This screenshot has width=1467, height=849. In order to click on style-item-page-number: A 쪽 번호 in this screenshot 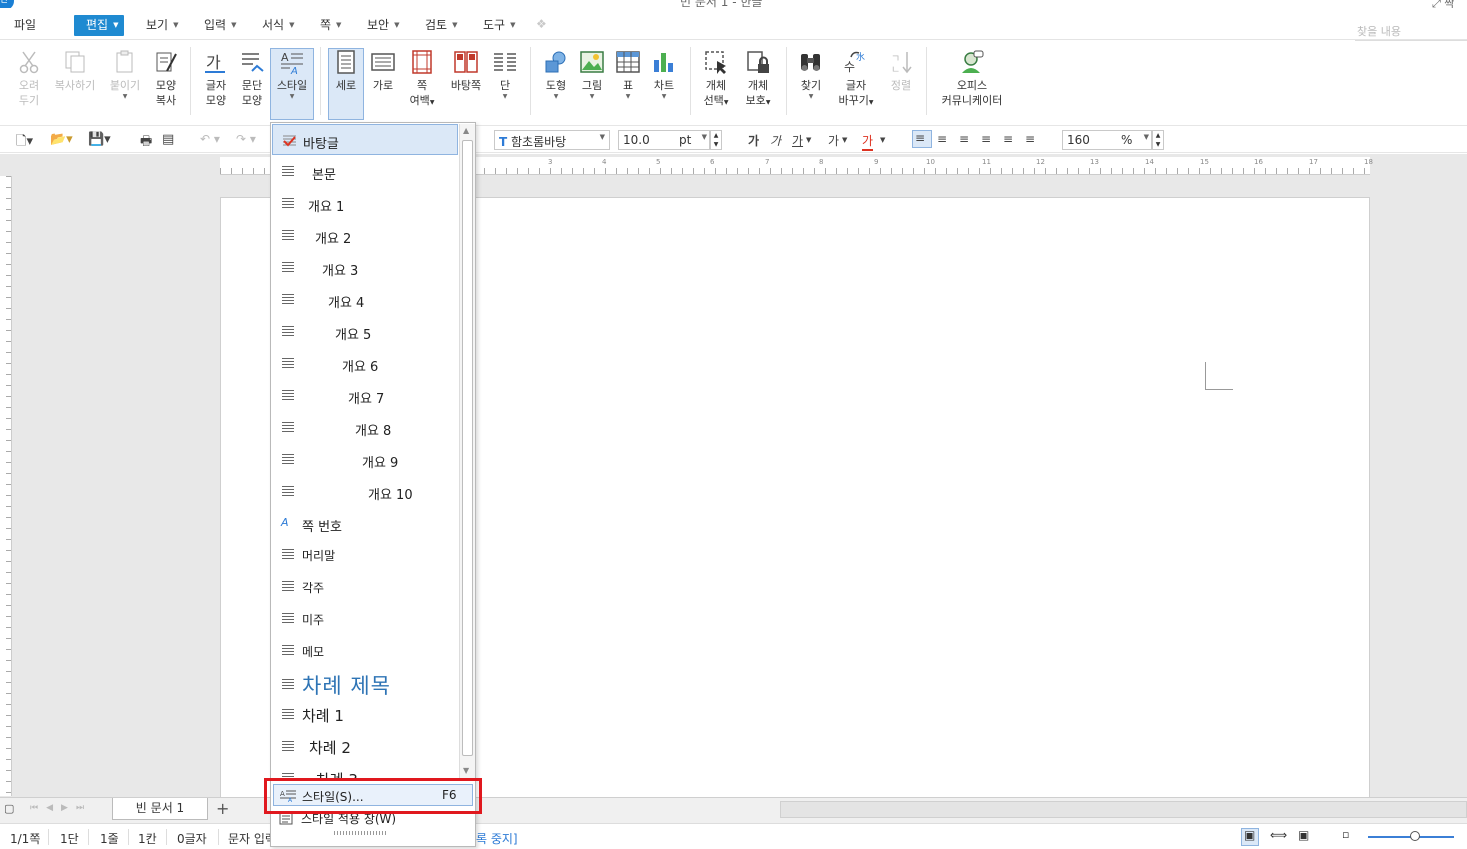, I will do `click(365, 523)`.